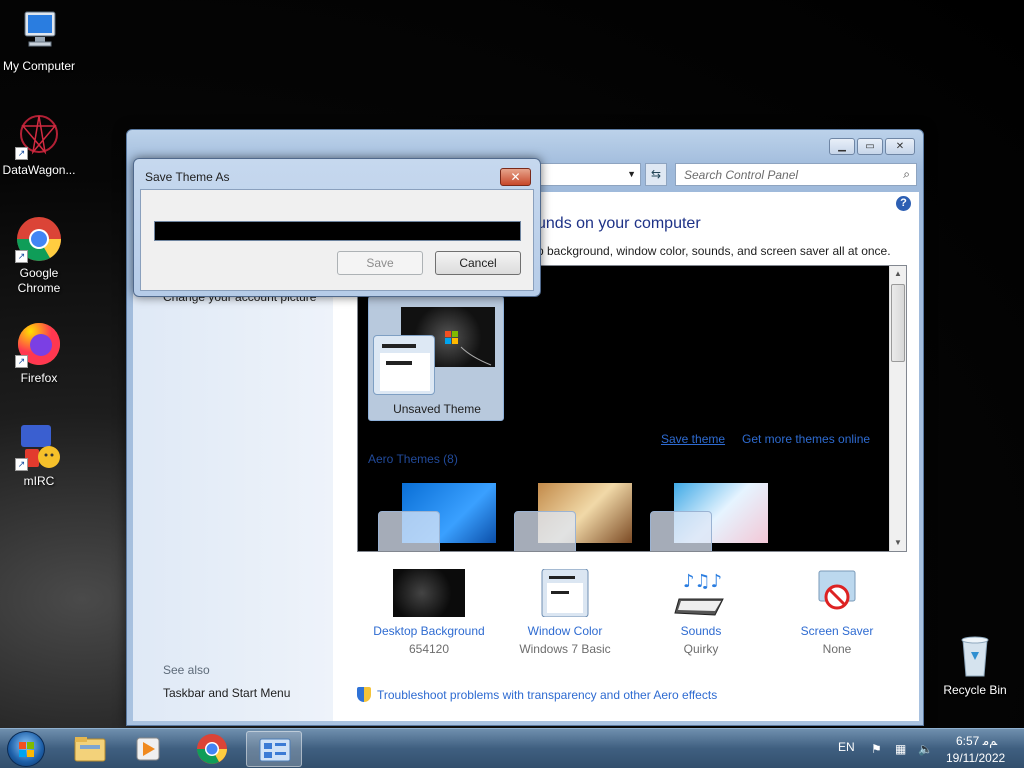 This screenshot has width=1024, height=768. Describe the element at coordinates (837, 631) in the screenshot. I see `setting-name: Screen Saver` at that location.